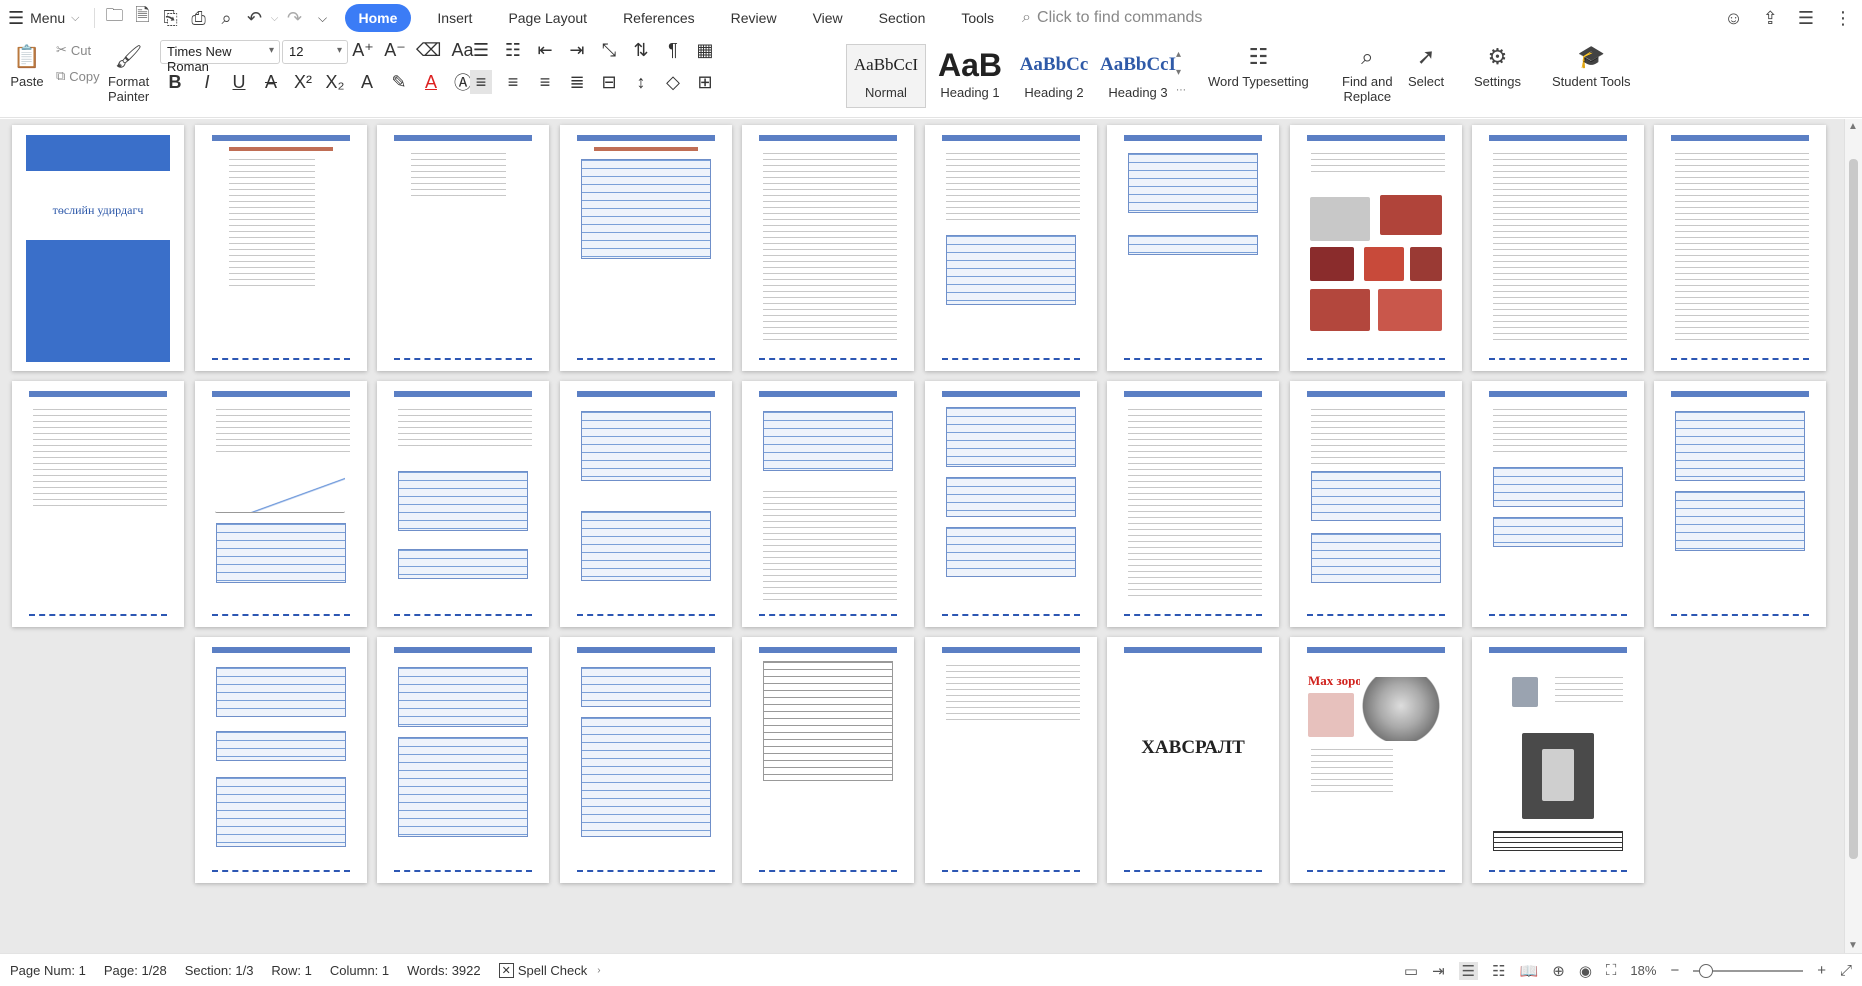  Describe the element at coordinates (659, 18) in the screenshot. I see `tab-references: References` at that location.